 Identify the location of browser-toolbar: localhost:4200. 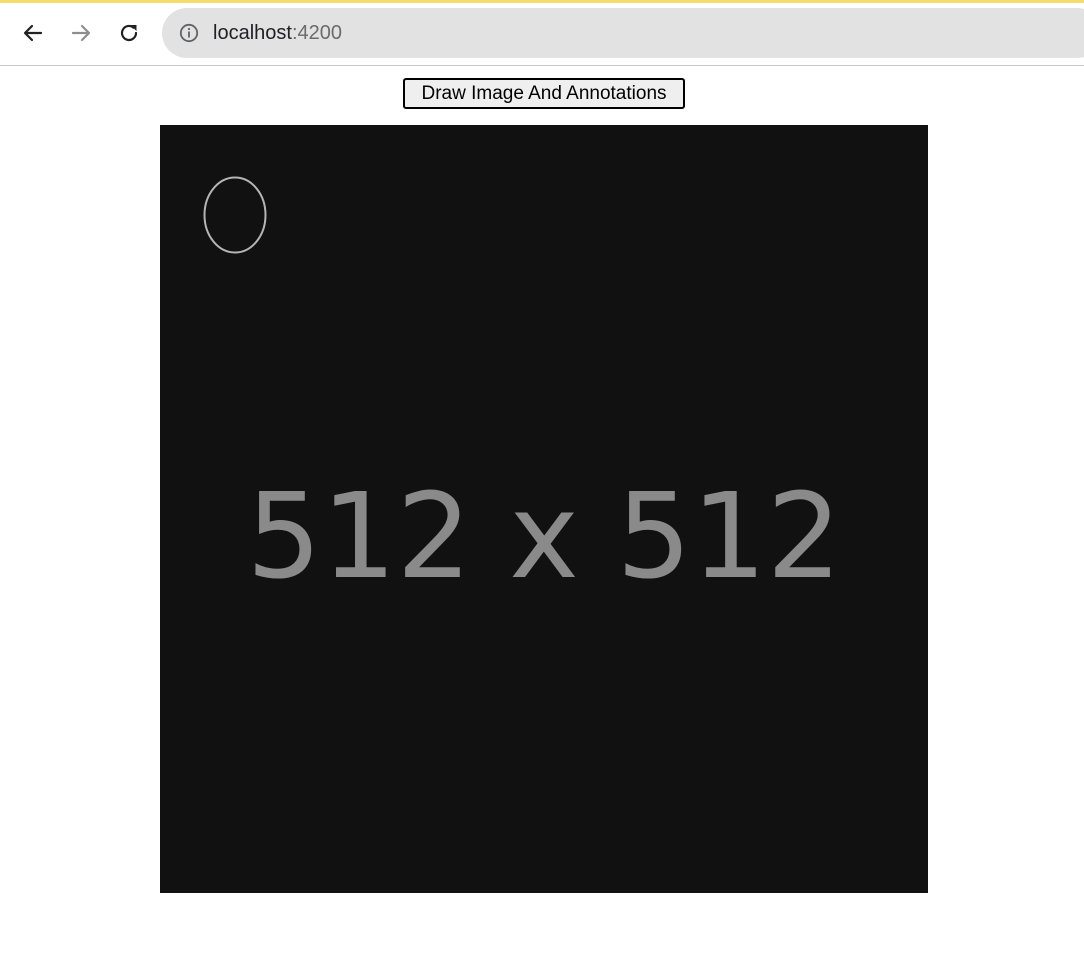
(542, 34).